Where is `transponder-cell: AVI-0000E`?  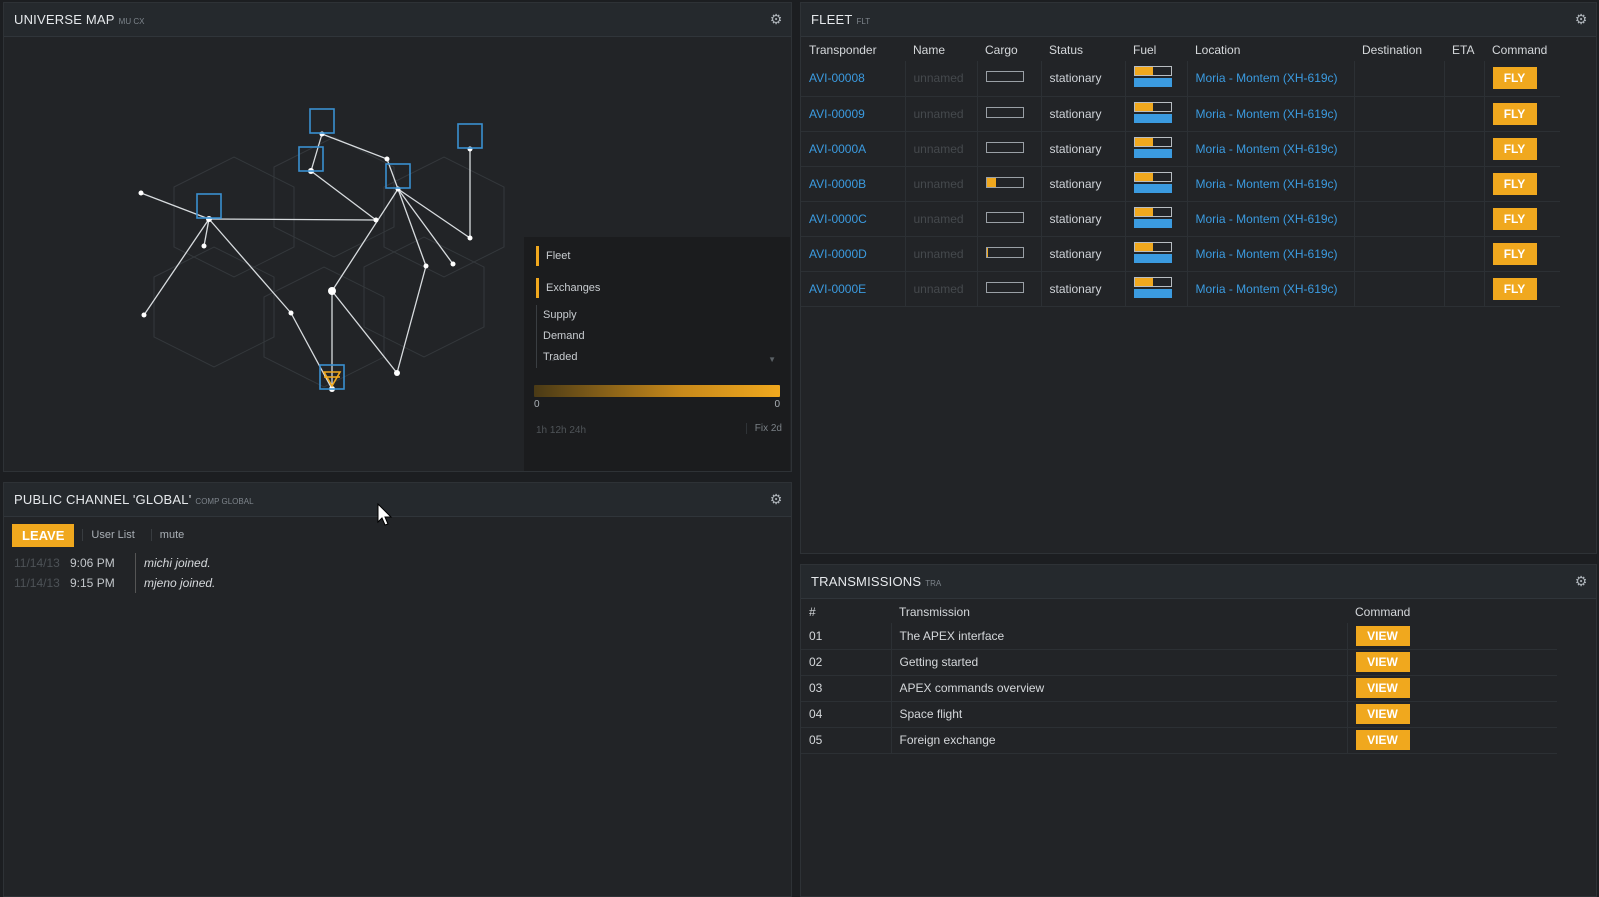
transponder-cell: AVI-0000E is located at coordinates (853, 288).